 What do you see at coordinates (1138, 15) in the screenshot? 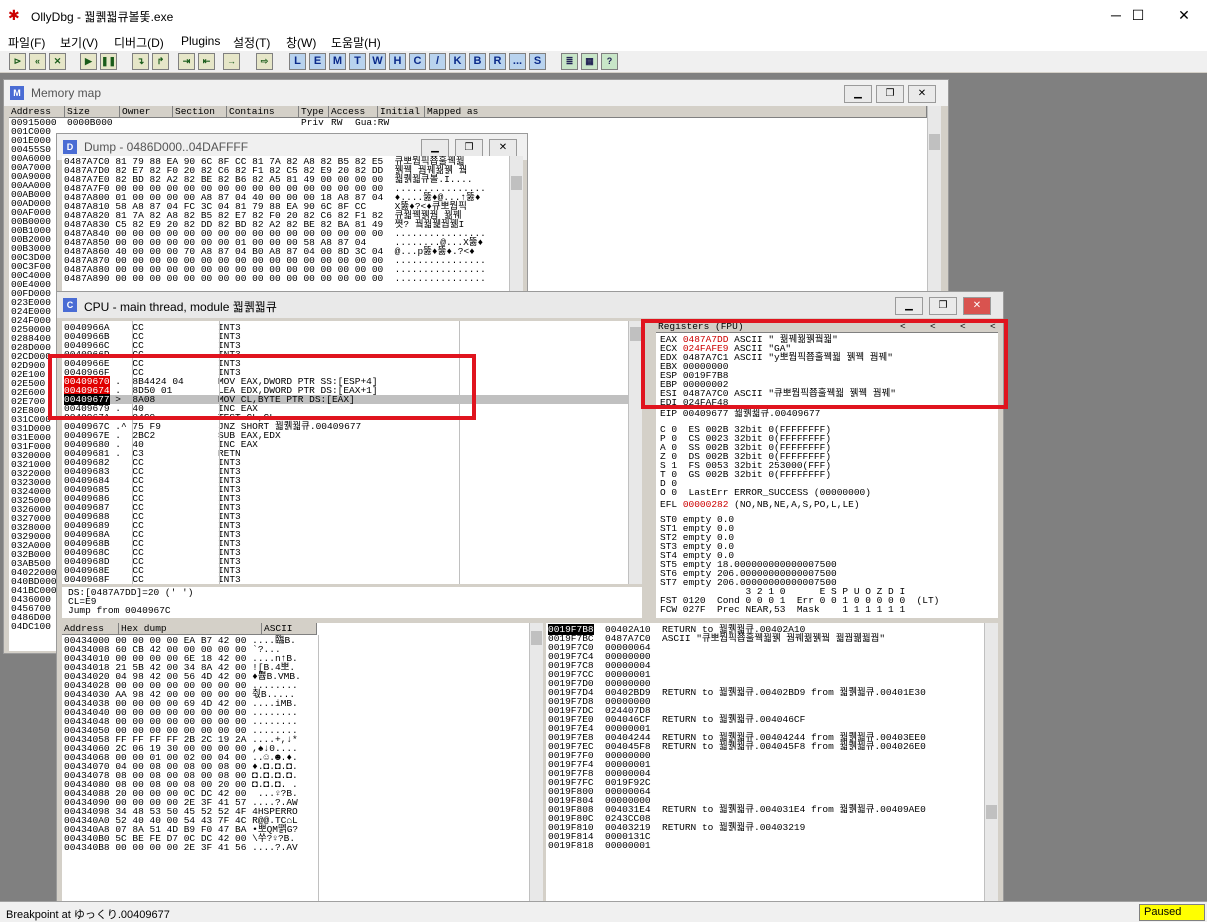
I see `maximize-button: ☐` at bounding box center [1138, 15].